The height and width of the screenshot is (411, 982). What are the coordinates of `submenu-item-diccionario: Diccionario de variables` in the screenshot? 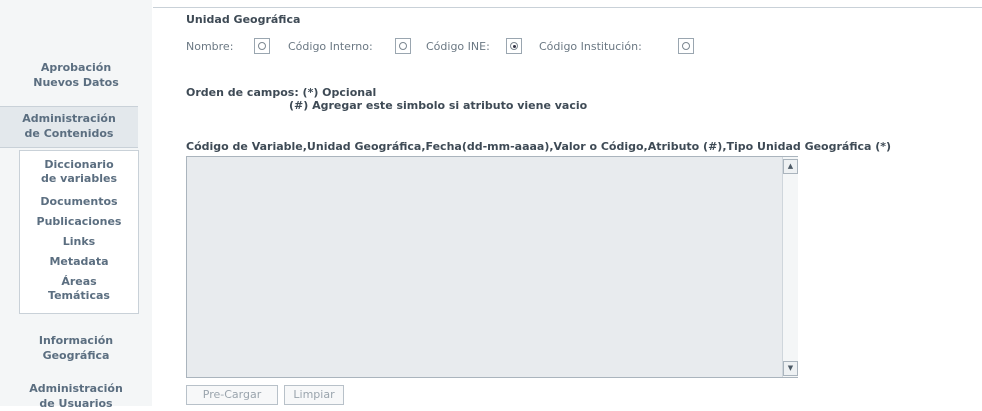 It's located at (79, 172).